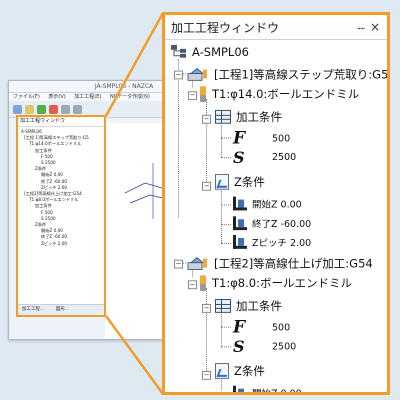 Image resolution: width=400 pixels, height=400 pixels. Describe the element at coordinates (261, 139) in the screenshot. I see `process-1-feed: F 500` at that location.